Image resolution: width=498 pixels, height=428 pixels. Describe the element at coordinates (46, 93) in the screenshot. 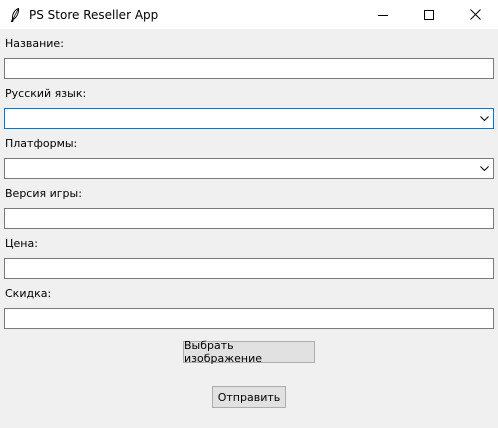

I see `russian-language-label: Русский язык:` at that location.